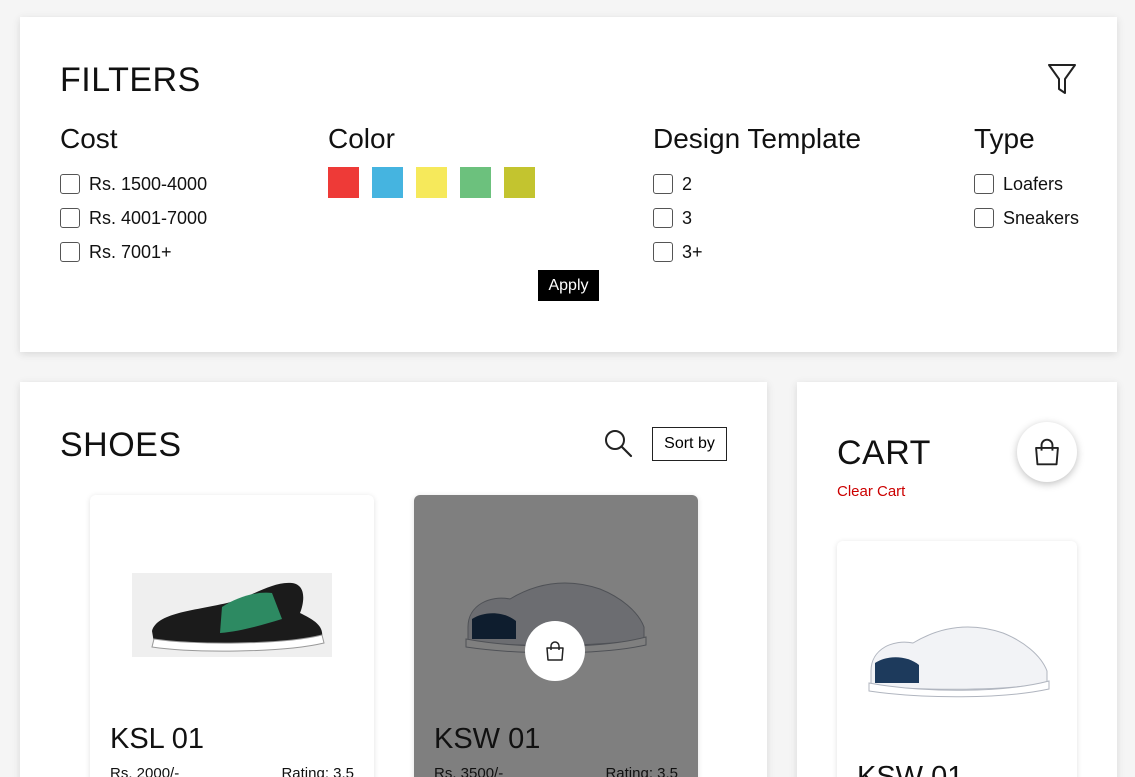  I want to click on product-card: KSW 01 Rs. 3500/- Rating: 3.5, so click(556, 636).